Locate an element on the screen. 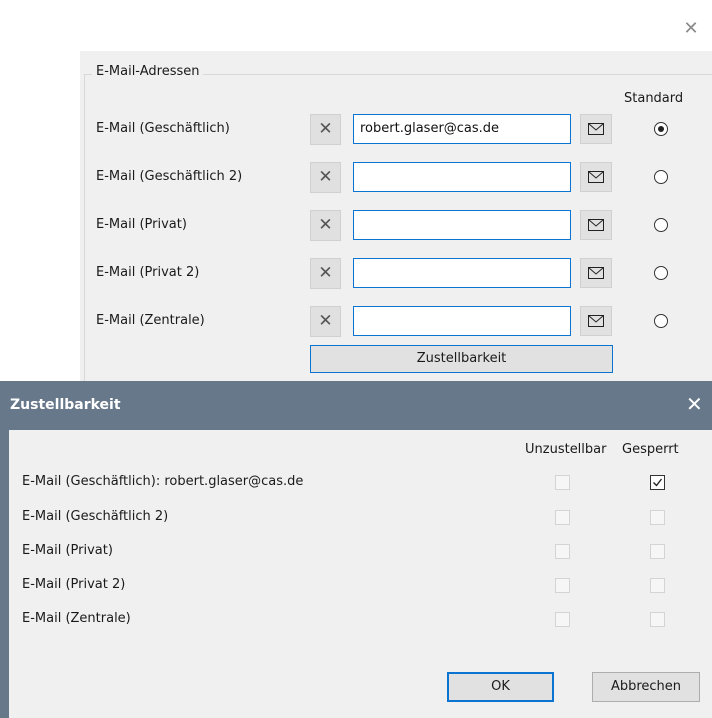 The width and height of the screenshot is (712, 718). dialog-row-label: E-Mail (Privat) is located at coordinates (67, 550).